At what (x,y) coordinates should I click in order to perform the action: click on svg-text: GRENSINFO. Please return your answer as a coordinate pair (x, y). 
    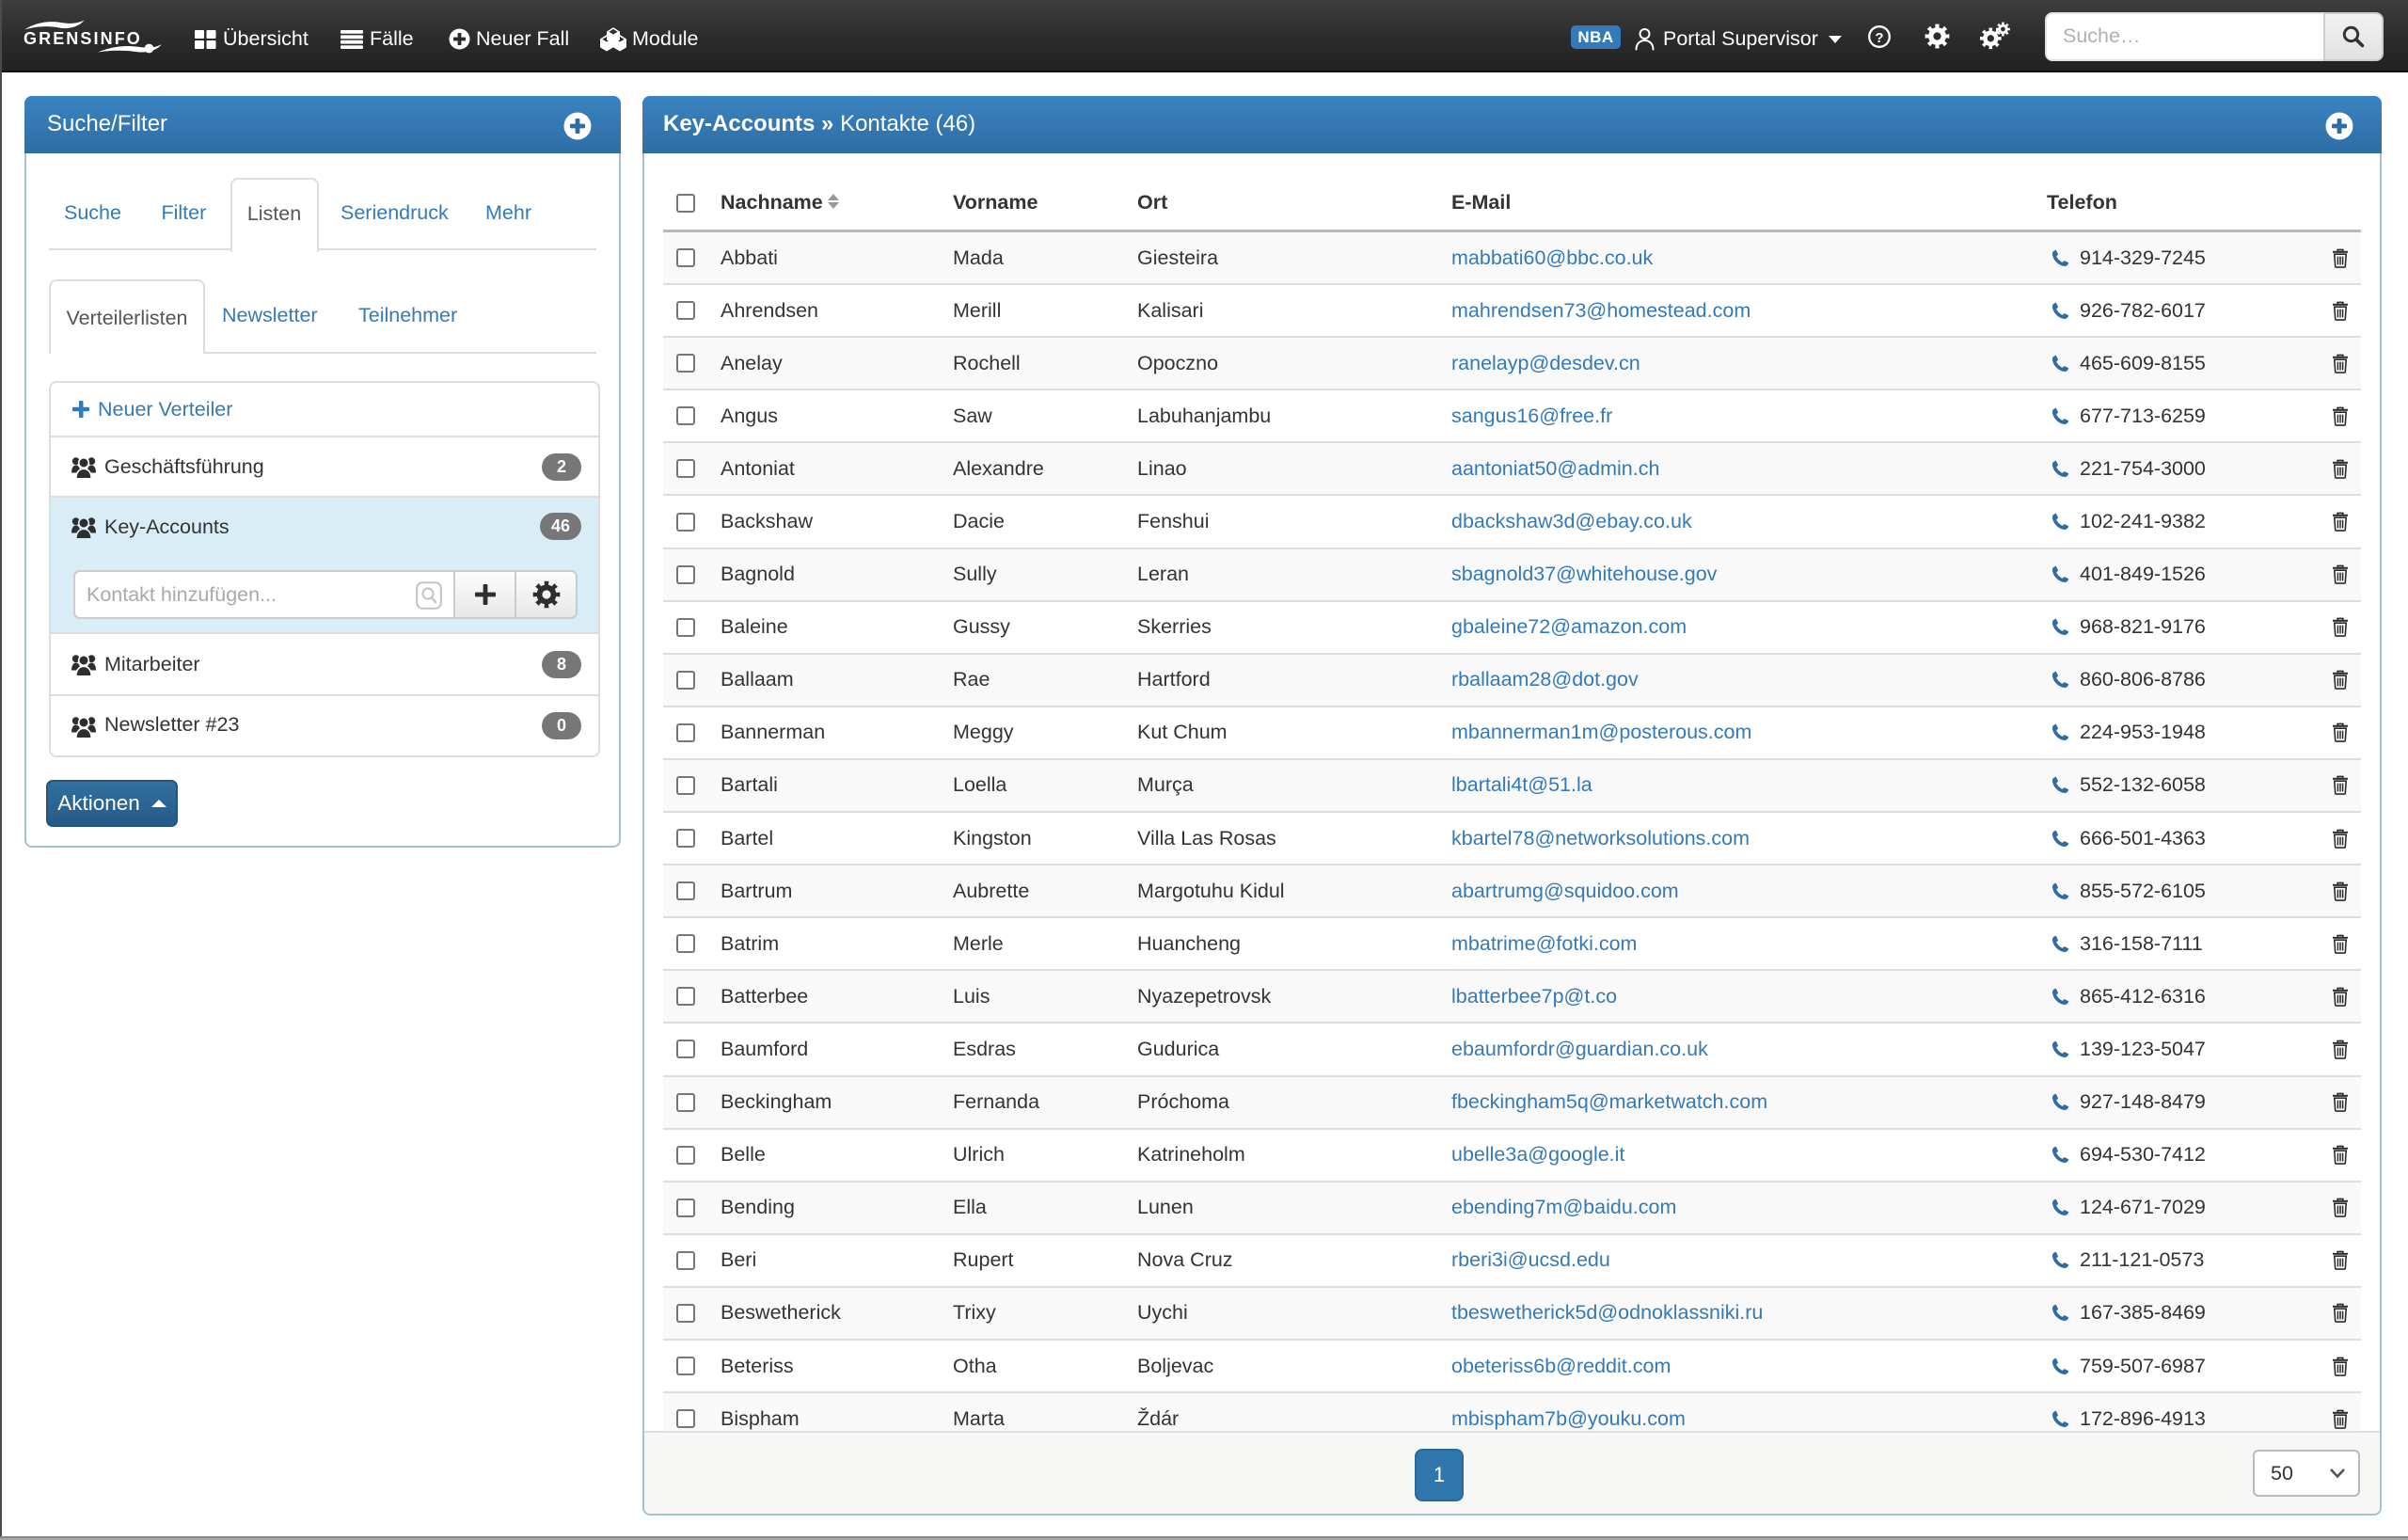
    Looking at the image, I should click on (83, 38).